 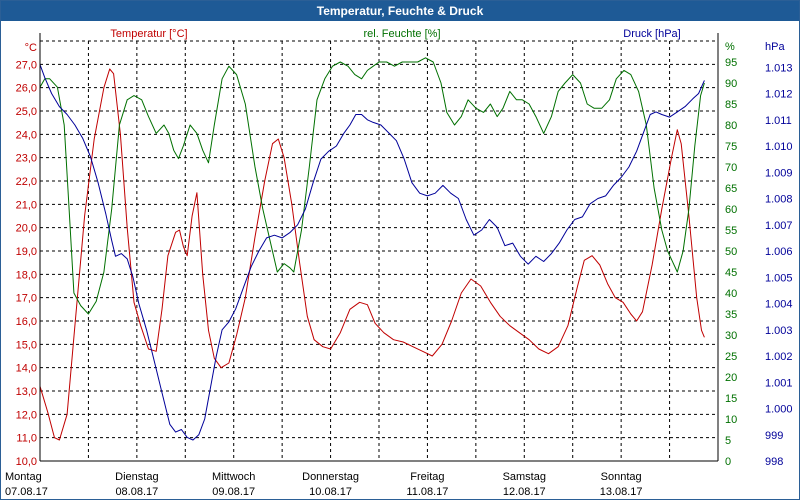 I want to click on left-tick-label: 19,0, so click(x=26, y=252).